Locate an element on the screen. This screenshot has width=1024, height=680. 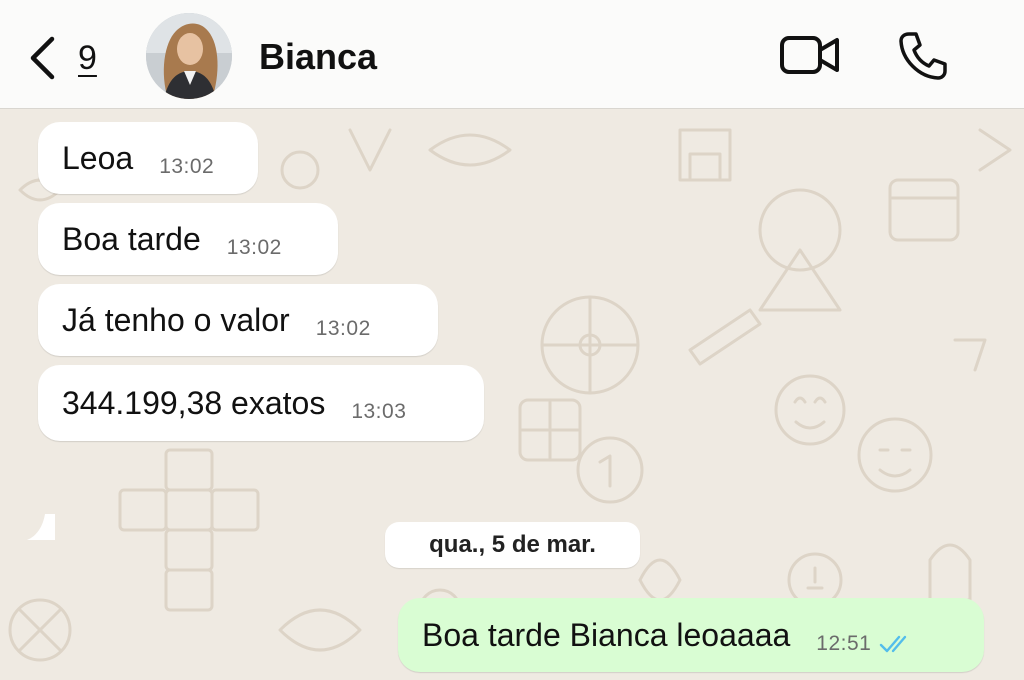
message-text: Boa tarde is located at coordinates (131, 238).